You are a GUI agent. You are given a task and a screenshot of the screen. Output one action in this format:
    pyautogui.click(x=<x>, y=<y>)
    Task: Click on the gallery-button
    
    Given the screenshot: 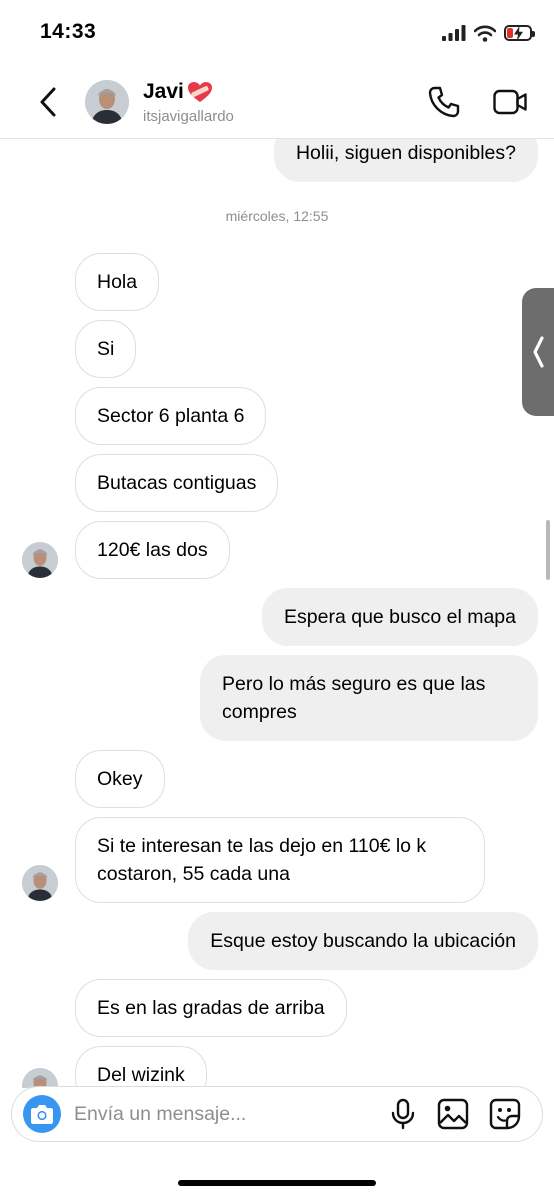 What is the action you would take?
    pyautogui.click(x=453, y=1114)
    